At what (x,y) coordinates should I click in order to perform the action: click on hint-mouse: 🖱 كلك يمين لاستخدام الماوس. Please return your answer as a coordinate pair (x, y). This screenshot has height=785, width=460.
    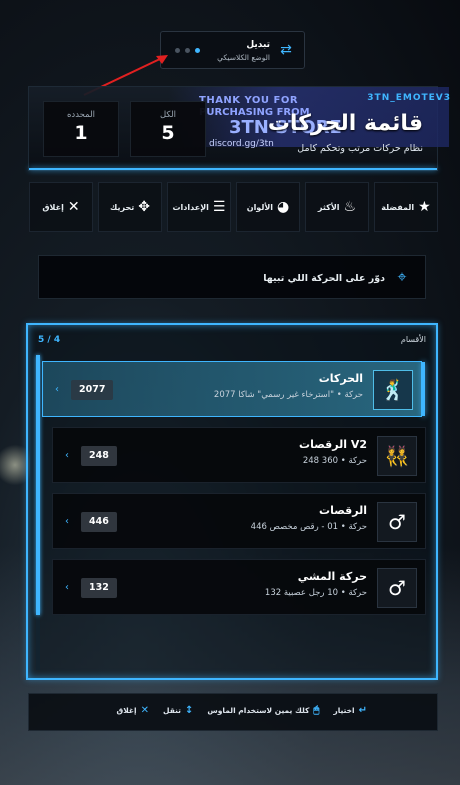
    Looking at the image, I should click on (263, 710).